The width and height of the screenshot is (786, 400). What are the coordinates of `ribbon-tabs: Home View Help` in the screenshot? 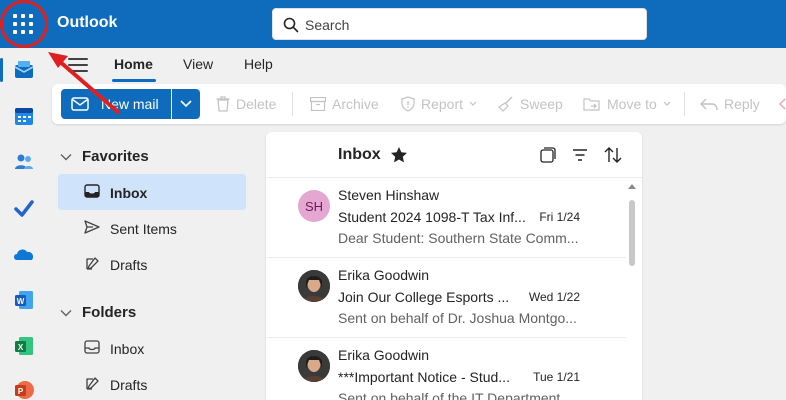 It's located at (417, 65).